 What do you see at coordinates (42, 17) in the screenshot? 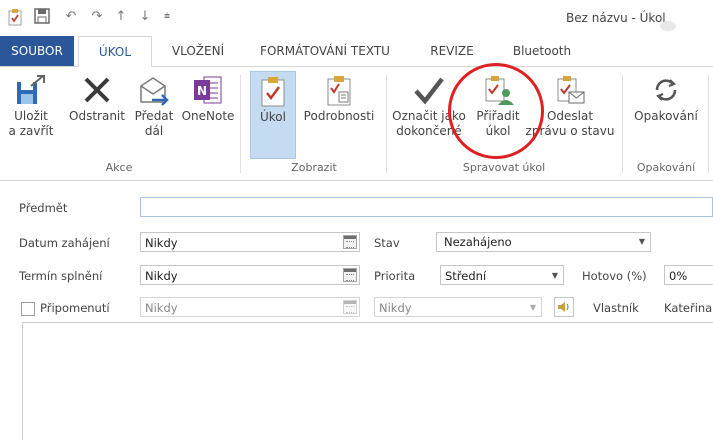
I see `save-icon` at bounding box center [42, 17].